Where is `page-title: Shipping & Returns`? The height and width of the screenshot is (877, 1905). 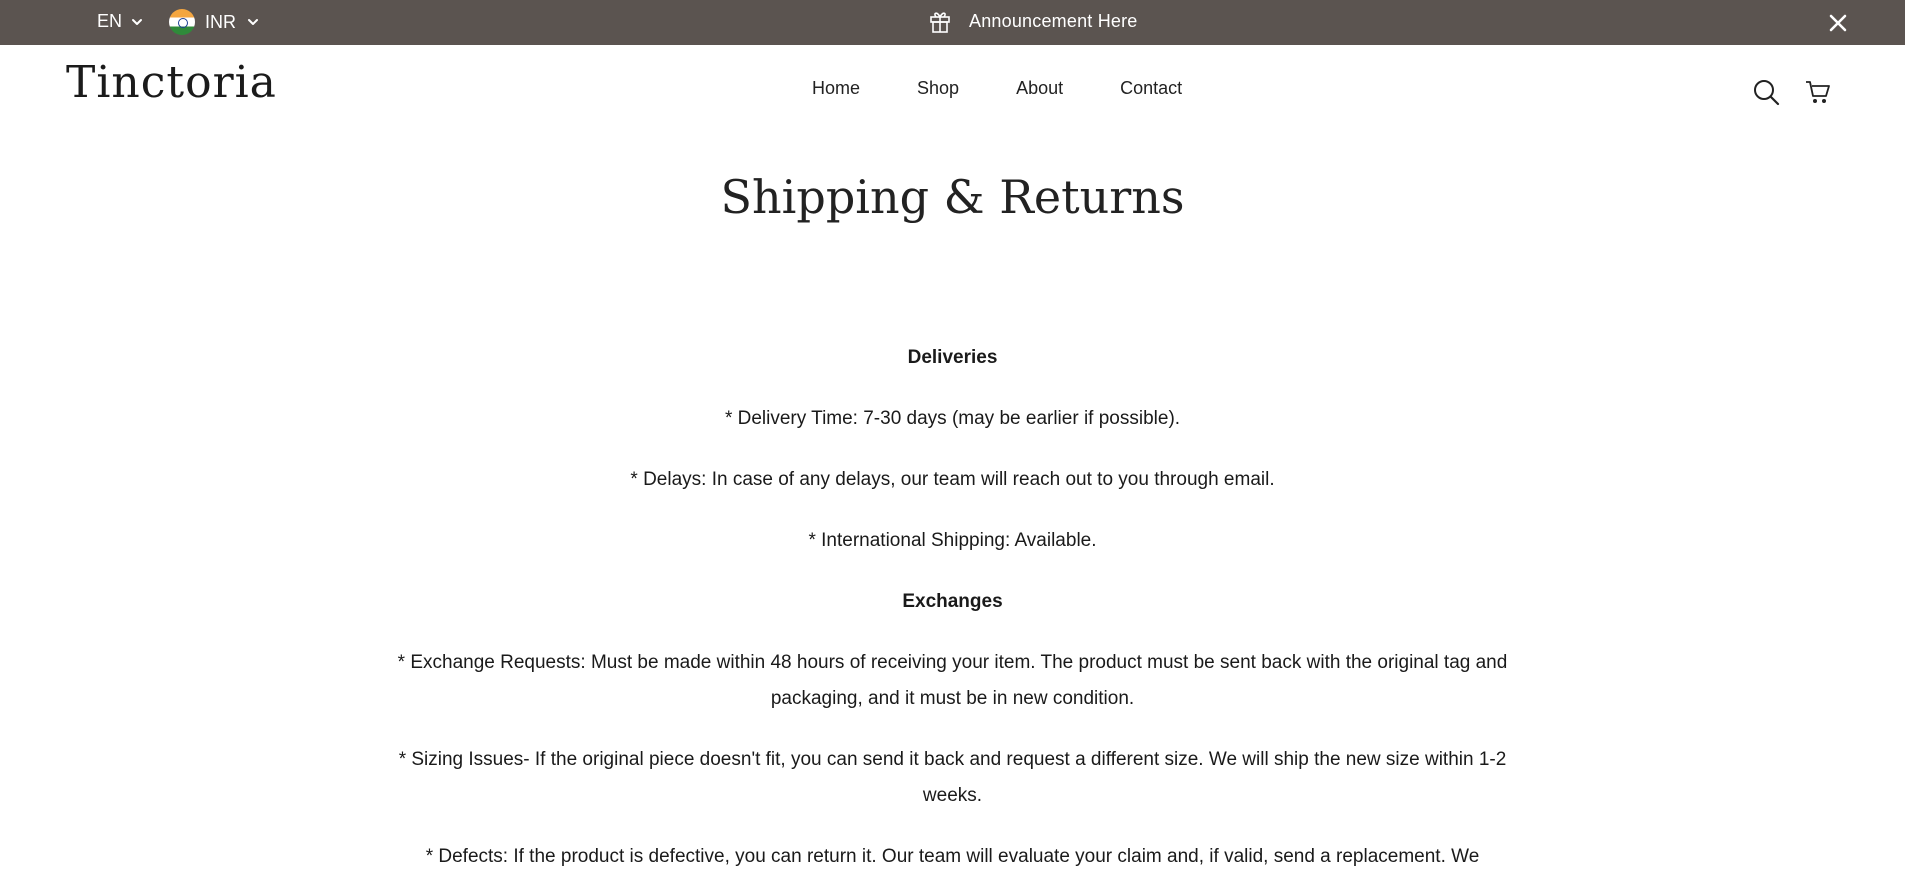 page-title: Shipping & Returns is located at coordinates (952, 197).